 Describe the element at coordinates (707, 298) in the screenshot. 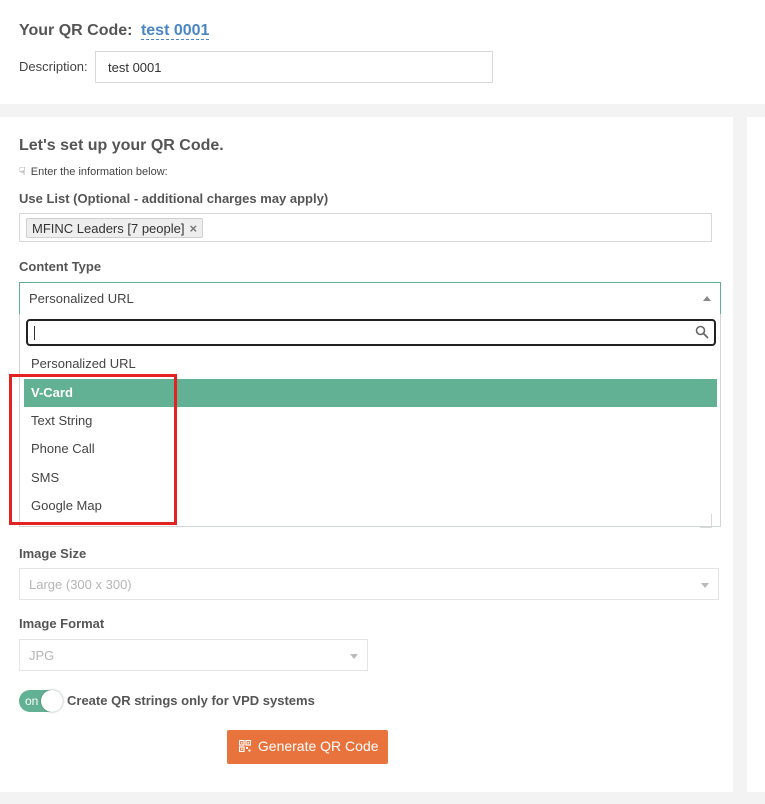

I see `caret-up-icon` at that location.